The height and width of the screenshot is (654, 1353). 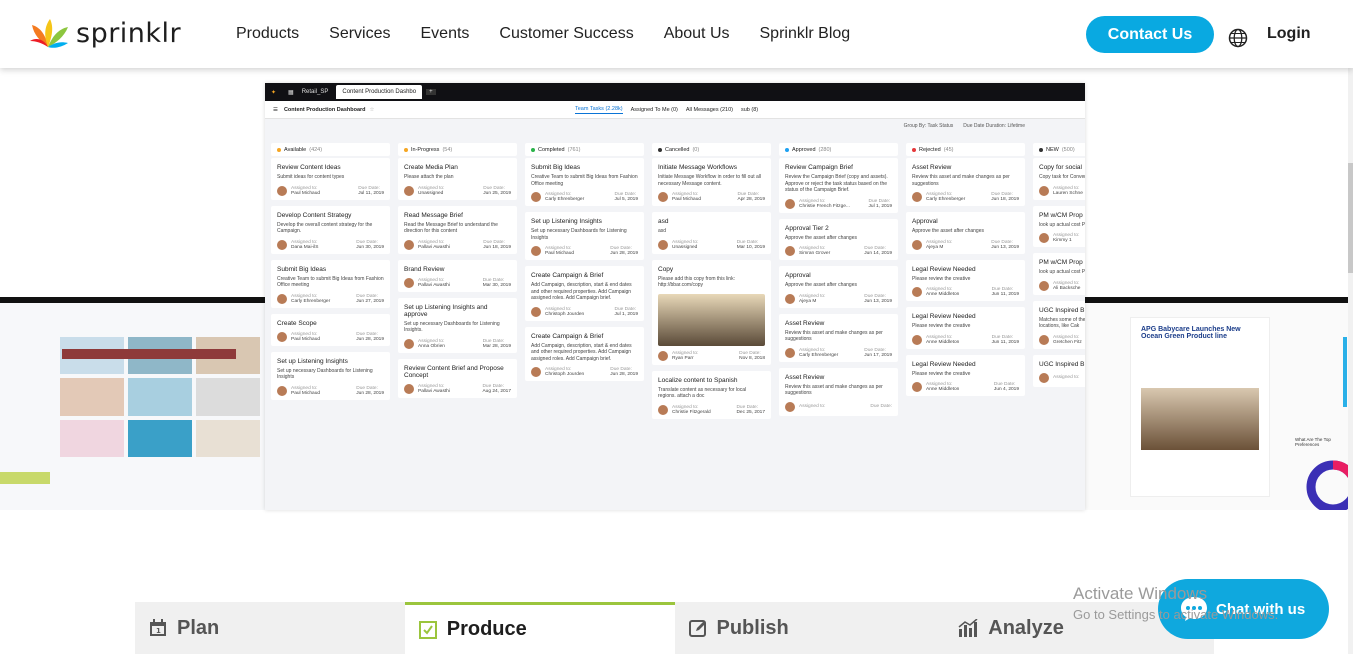 I want to click on column-header: Available (424), so click(x=330, y=149).